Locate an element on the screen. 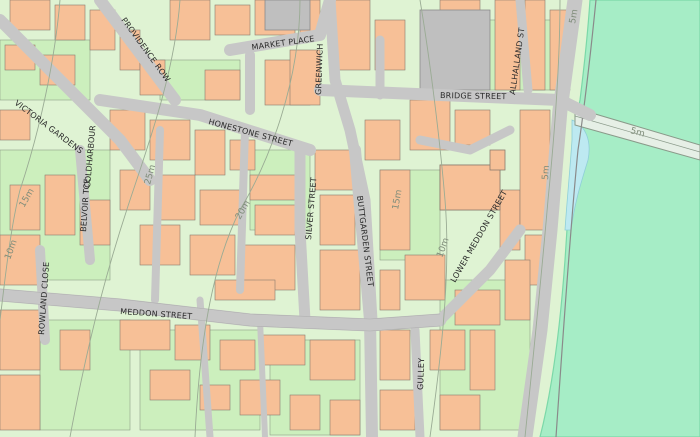  contour-label-5m-left: 5m is located at coordinates (546, 172).